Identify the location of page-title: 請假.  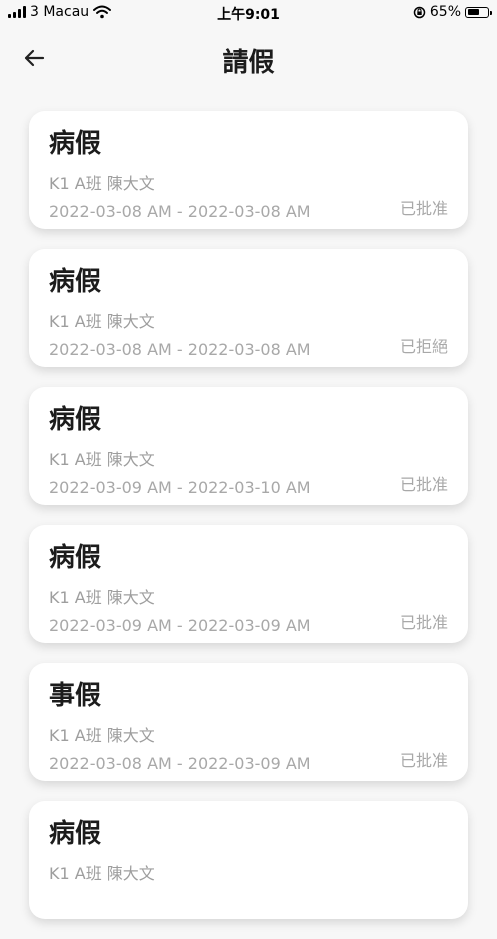
(248, 63).